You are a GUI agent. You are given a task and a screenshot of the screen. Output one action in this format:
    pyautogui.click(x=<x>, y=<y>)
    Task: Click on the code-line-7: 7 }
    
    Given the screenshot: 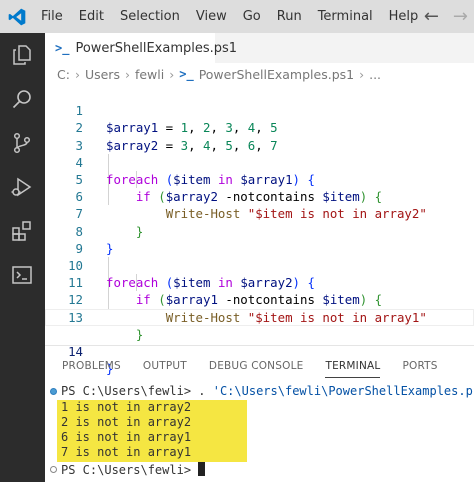 What is the action you would take?
    pyautogui.click(x=259, y=213)
    